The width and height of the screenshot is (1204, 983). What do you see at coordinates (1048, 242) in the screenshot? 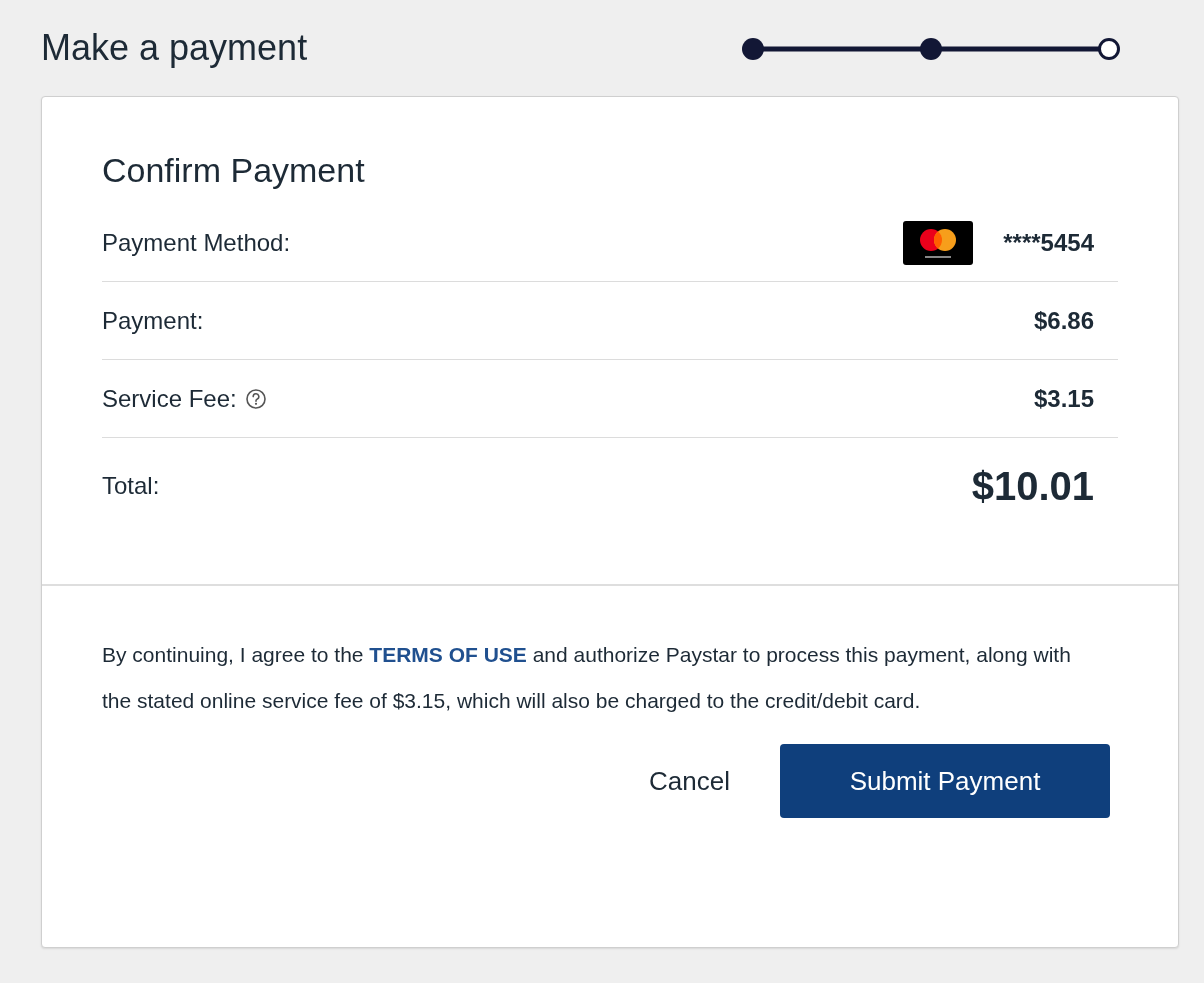
I see `card-number: ****5454` at bounding box center [1048, 242].